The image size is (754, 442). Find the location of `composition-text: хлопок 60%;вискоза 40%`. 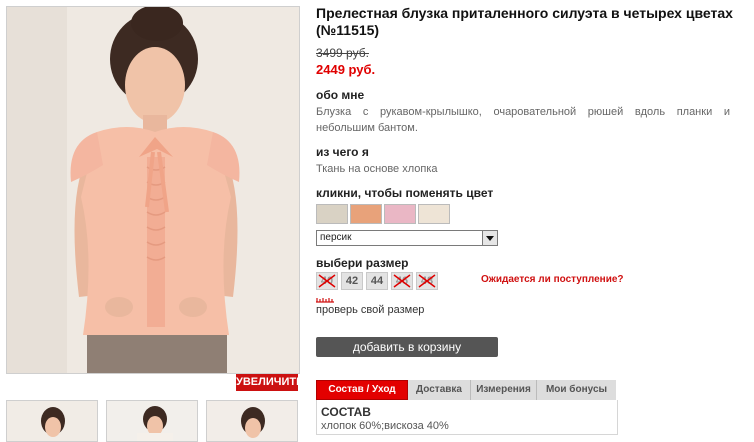

composition-text: хлопок 60%;вискоза 40% is located at coordinates (385, 426).